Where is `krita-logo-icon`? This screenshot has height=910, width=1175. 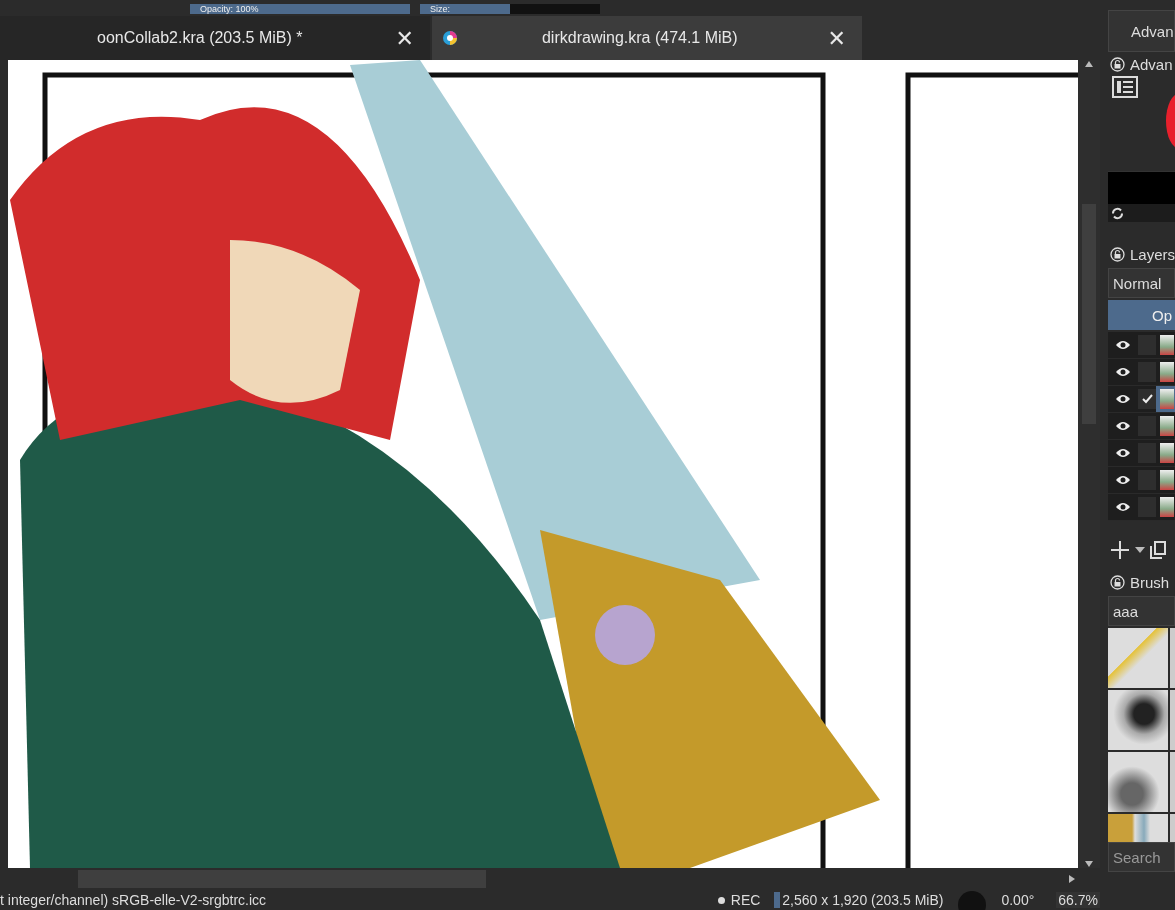
krita-logo-icon is located at coordinates (450, 38).